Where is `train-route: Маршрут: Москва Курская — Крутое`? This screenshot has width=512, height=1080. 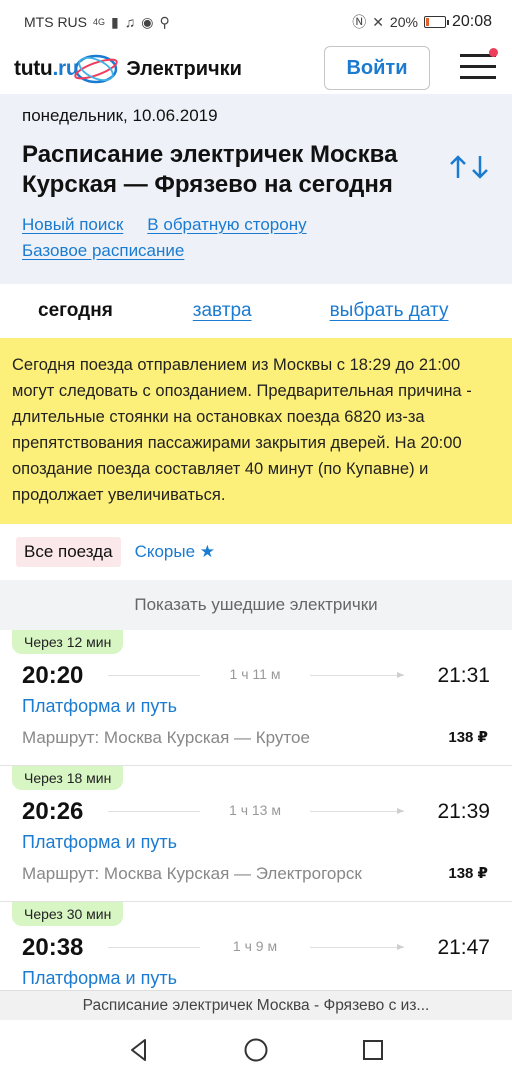 train-route: Маршрут: Москва Курская — Крутое is located at coordinates (166, 737).